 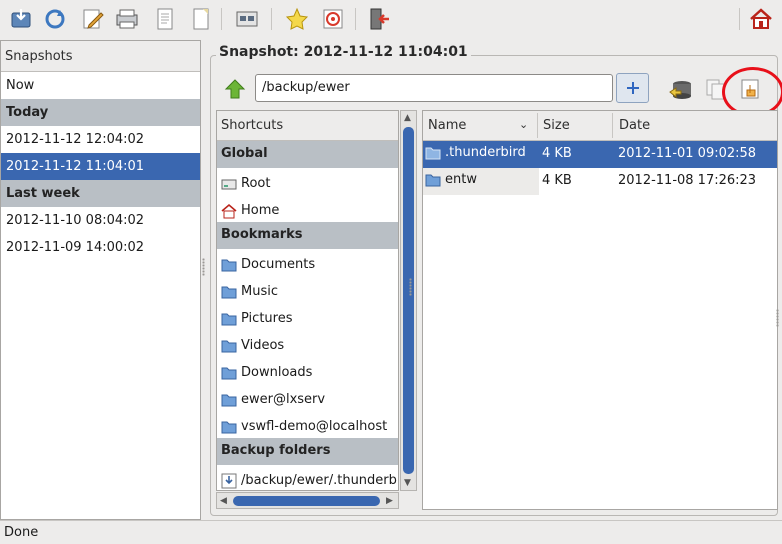 What do you see at coordinates (761, 19) in the screenshot?
I see `home-icon` at bounding box center [761, 19].